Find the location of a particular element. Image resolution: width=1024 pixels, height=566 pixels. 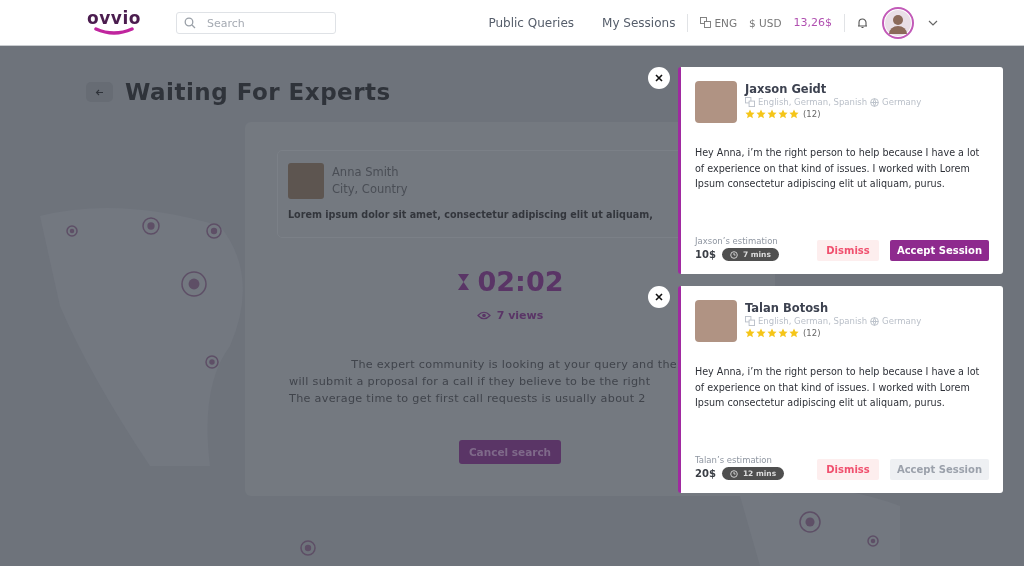

price: 10$ is located at coordinates (705, 254).